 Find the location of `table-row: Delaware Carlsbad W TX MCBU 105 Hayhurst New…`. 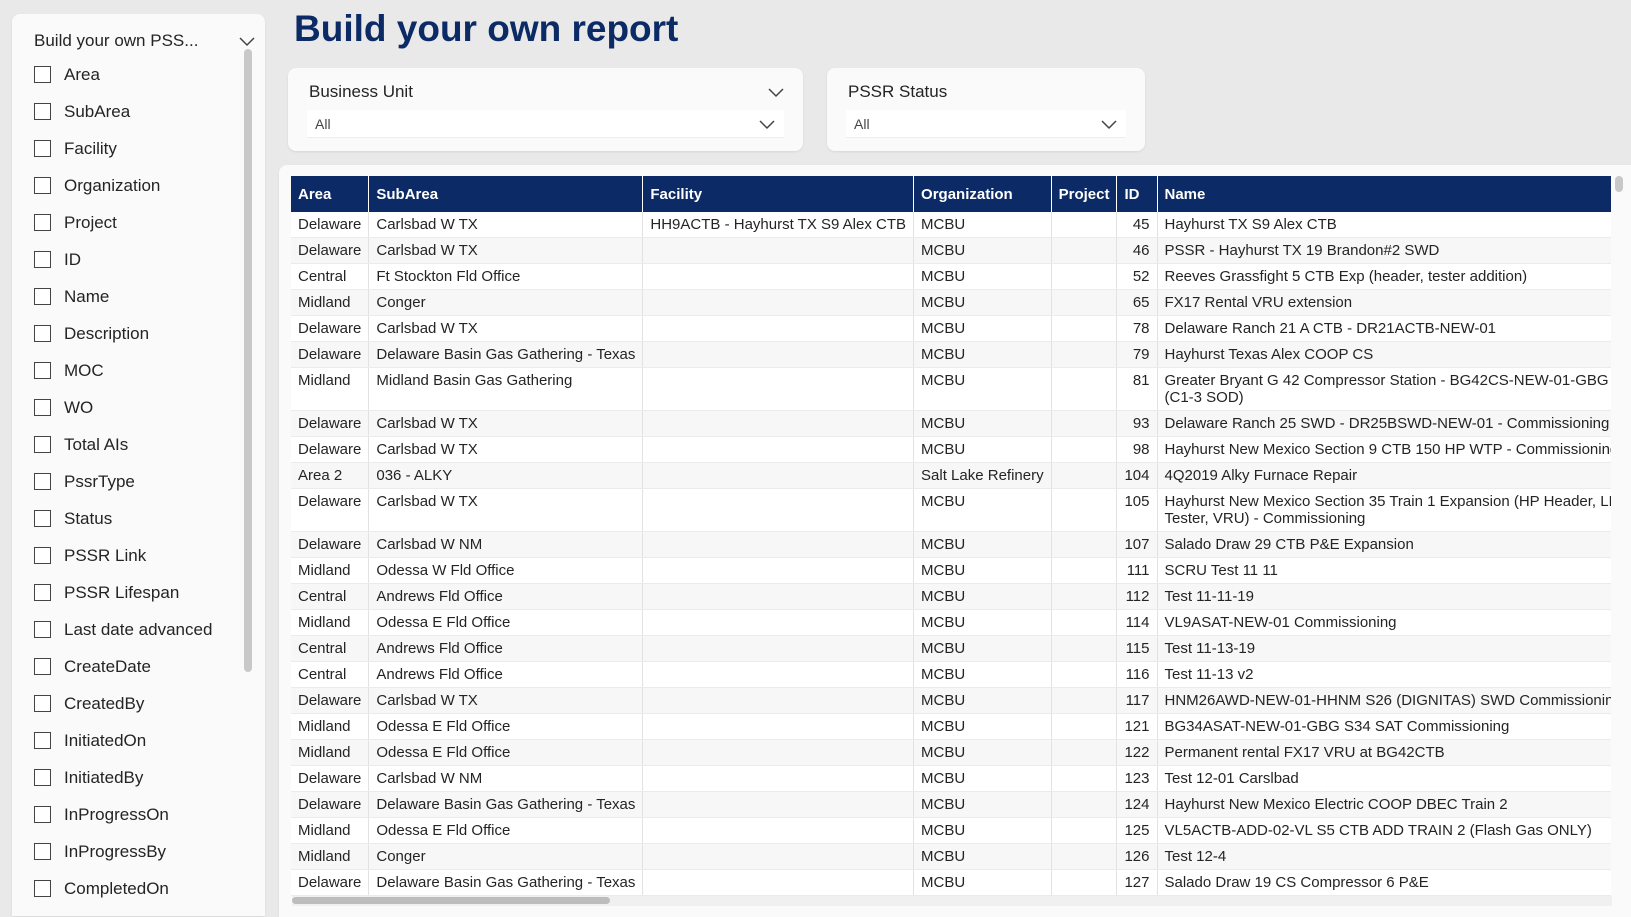

table-row: Delaware Carlsbad W TX MCBU 105 Hayhurst New… is located at coordinates (951, 510).